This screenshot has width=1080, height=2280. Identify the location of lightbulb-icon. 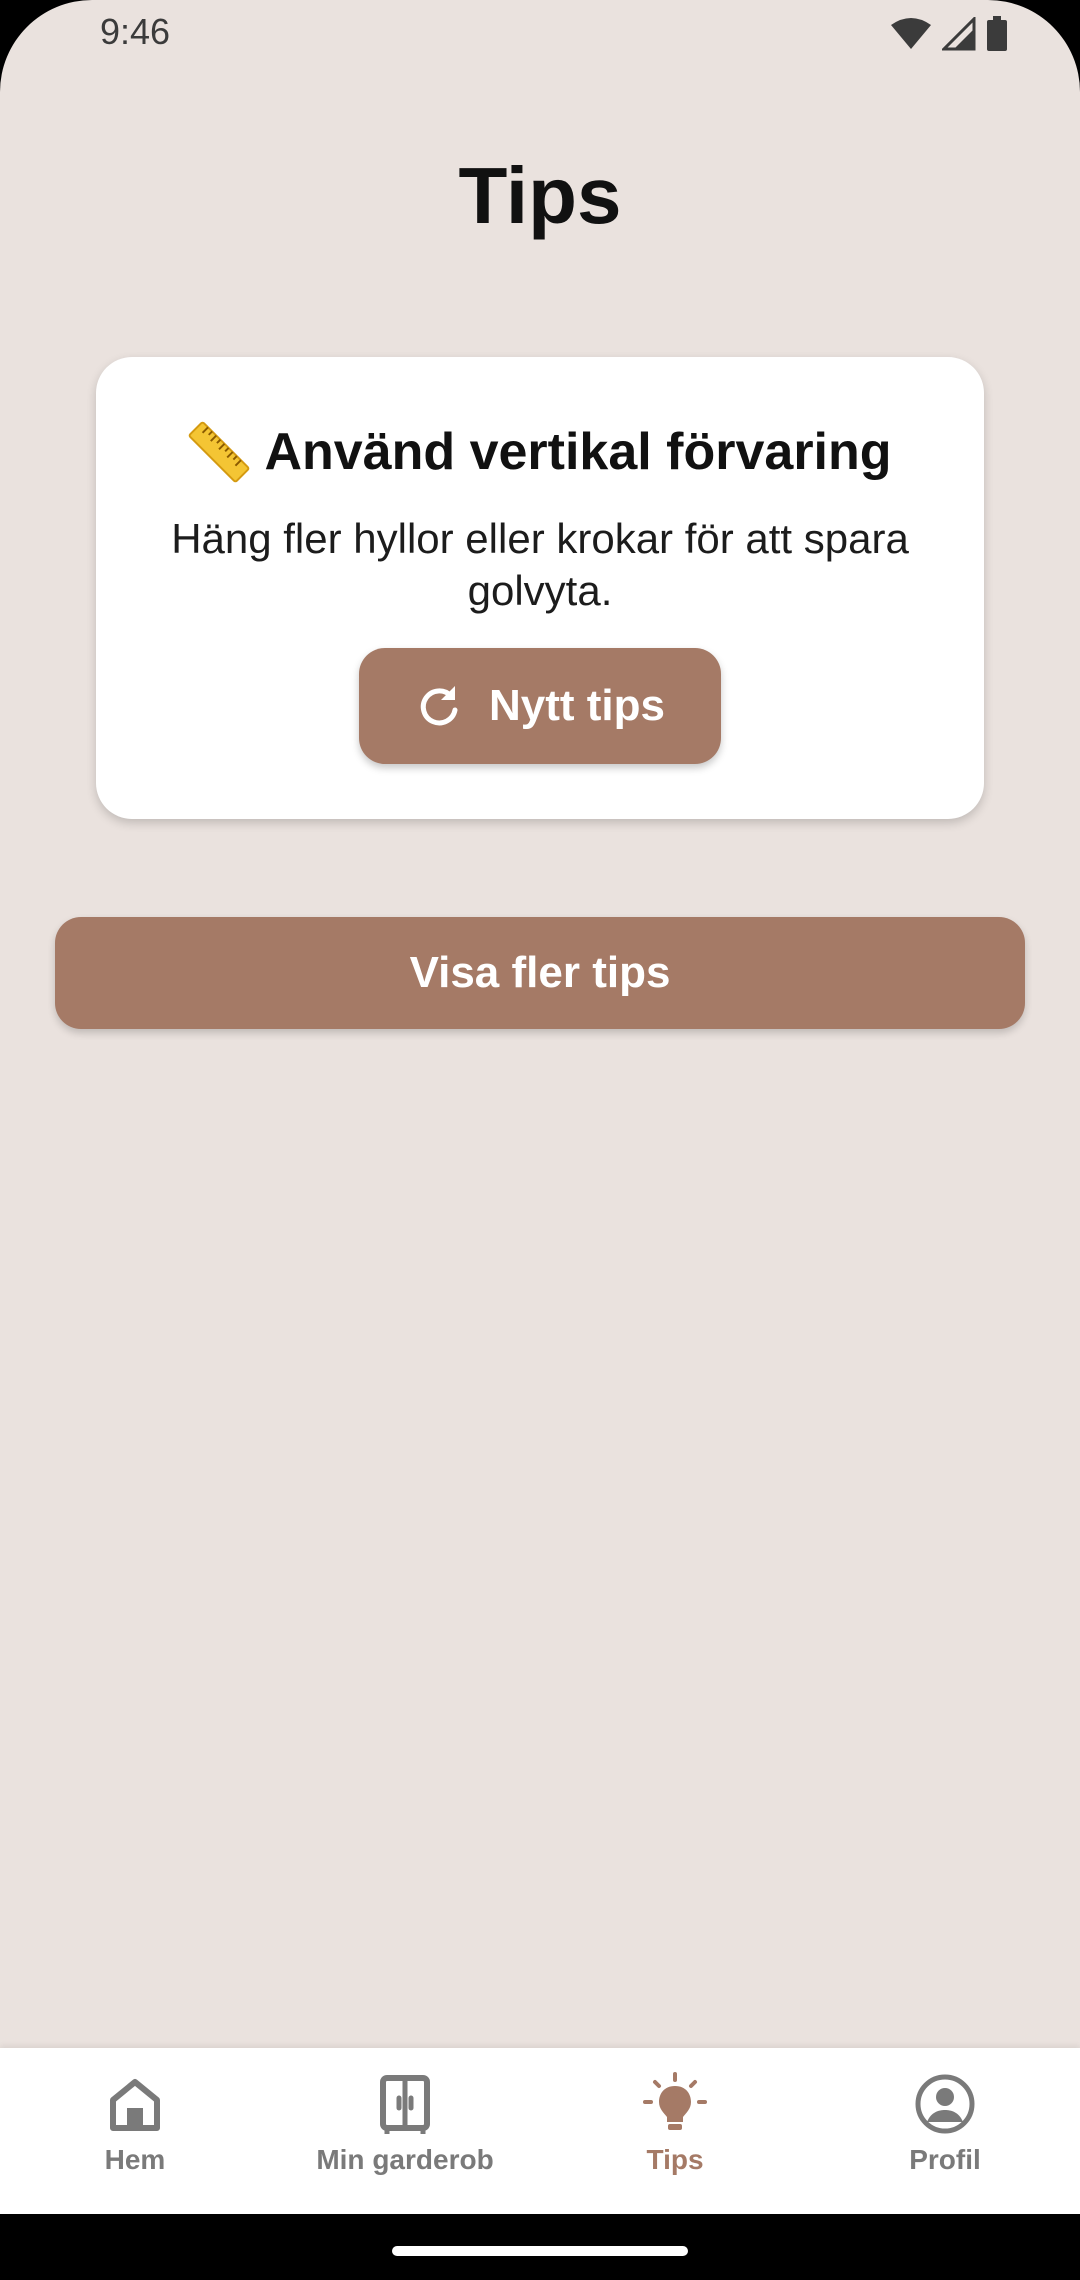
(675, 2101).